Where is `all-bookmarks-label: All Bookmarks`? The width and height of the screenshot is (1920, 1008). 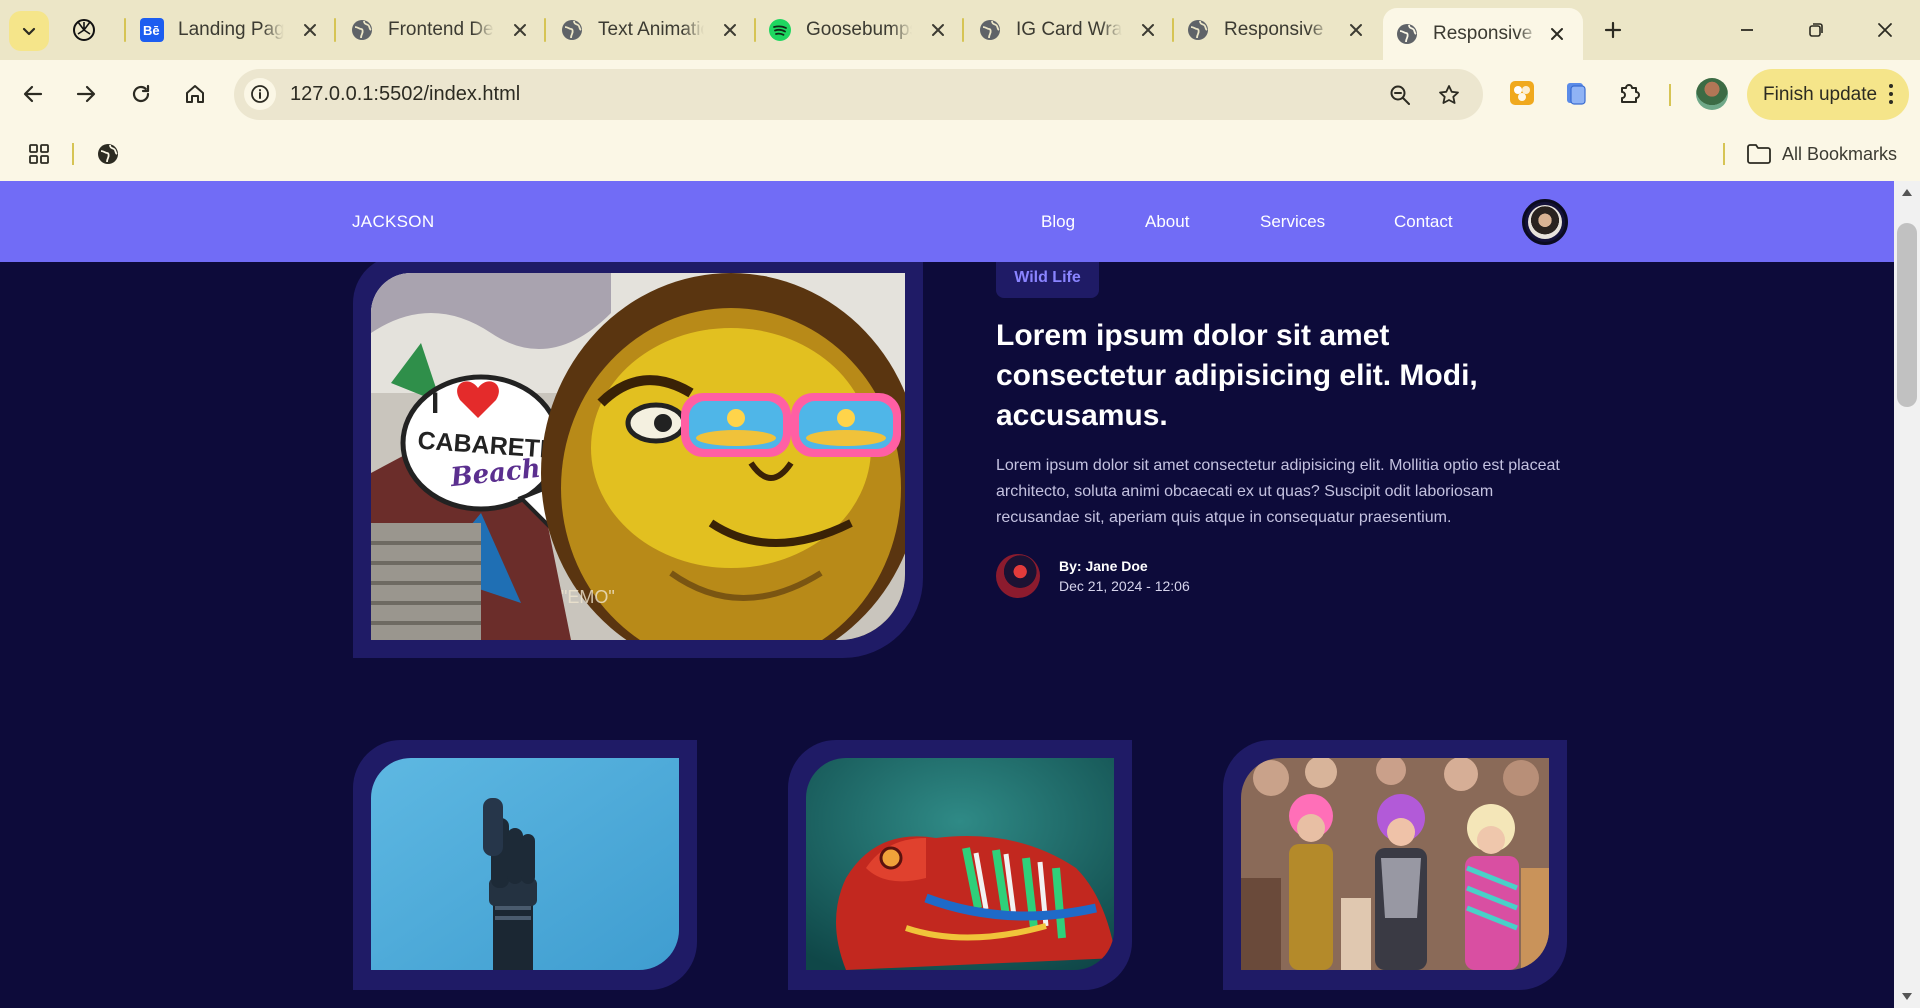 all-bookmarks-label: All Bookmarks is located at coordinates (1840, 153).